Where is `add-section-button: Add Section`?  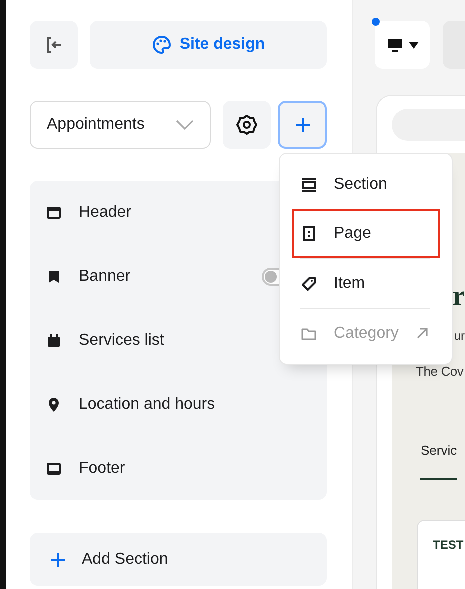
add-section-button: Add Section is located at coordinates (178, 559).